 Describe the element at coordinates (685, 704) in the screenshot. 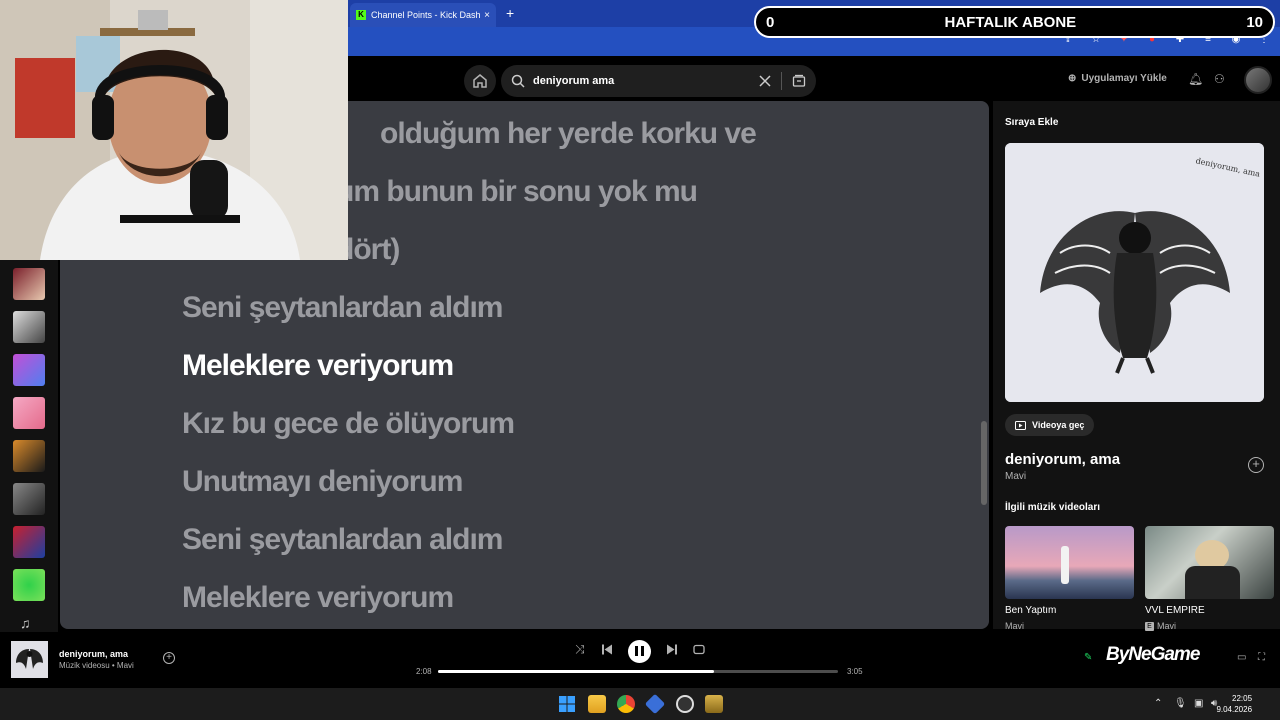

I see `obs-icon` at that location.